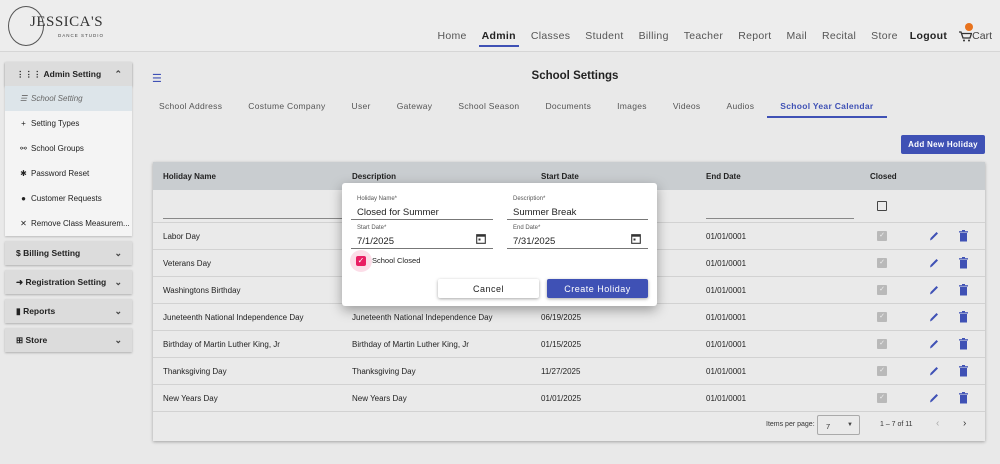 This screenshot has width=1000, height=464. Describe the element at coordinates (68, 198) in the screenshot. I see `sidebar-item-customer-requests: ● Customer Requests` at that location.